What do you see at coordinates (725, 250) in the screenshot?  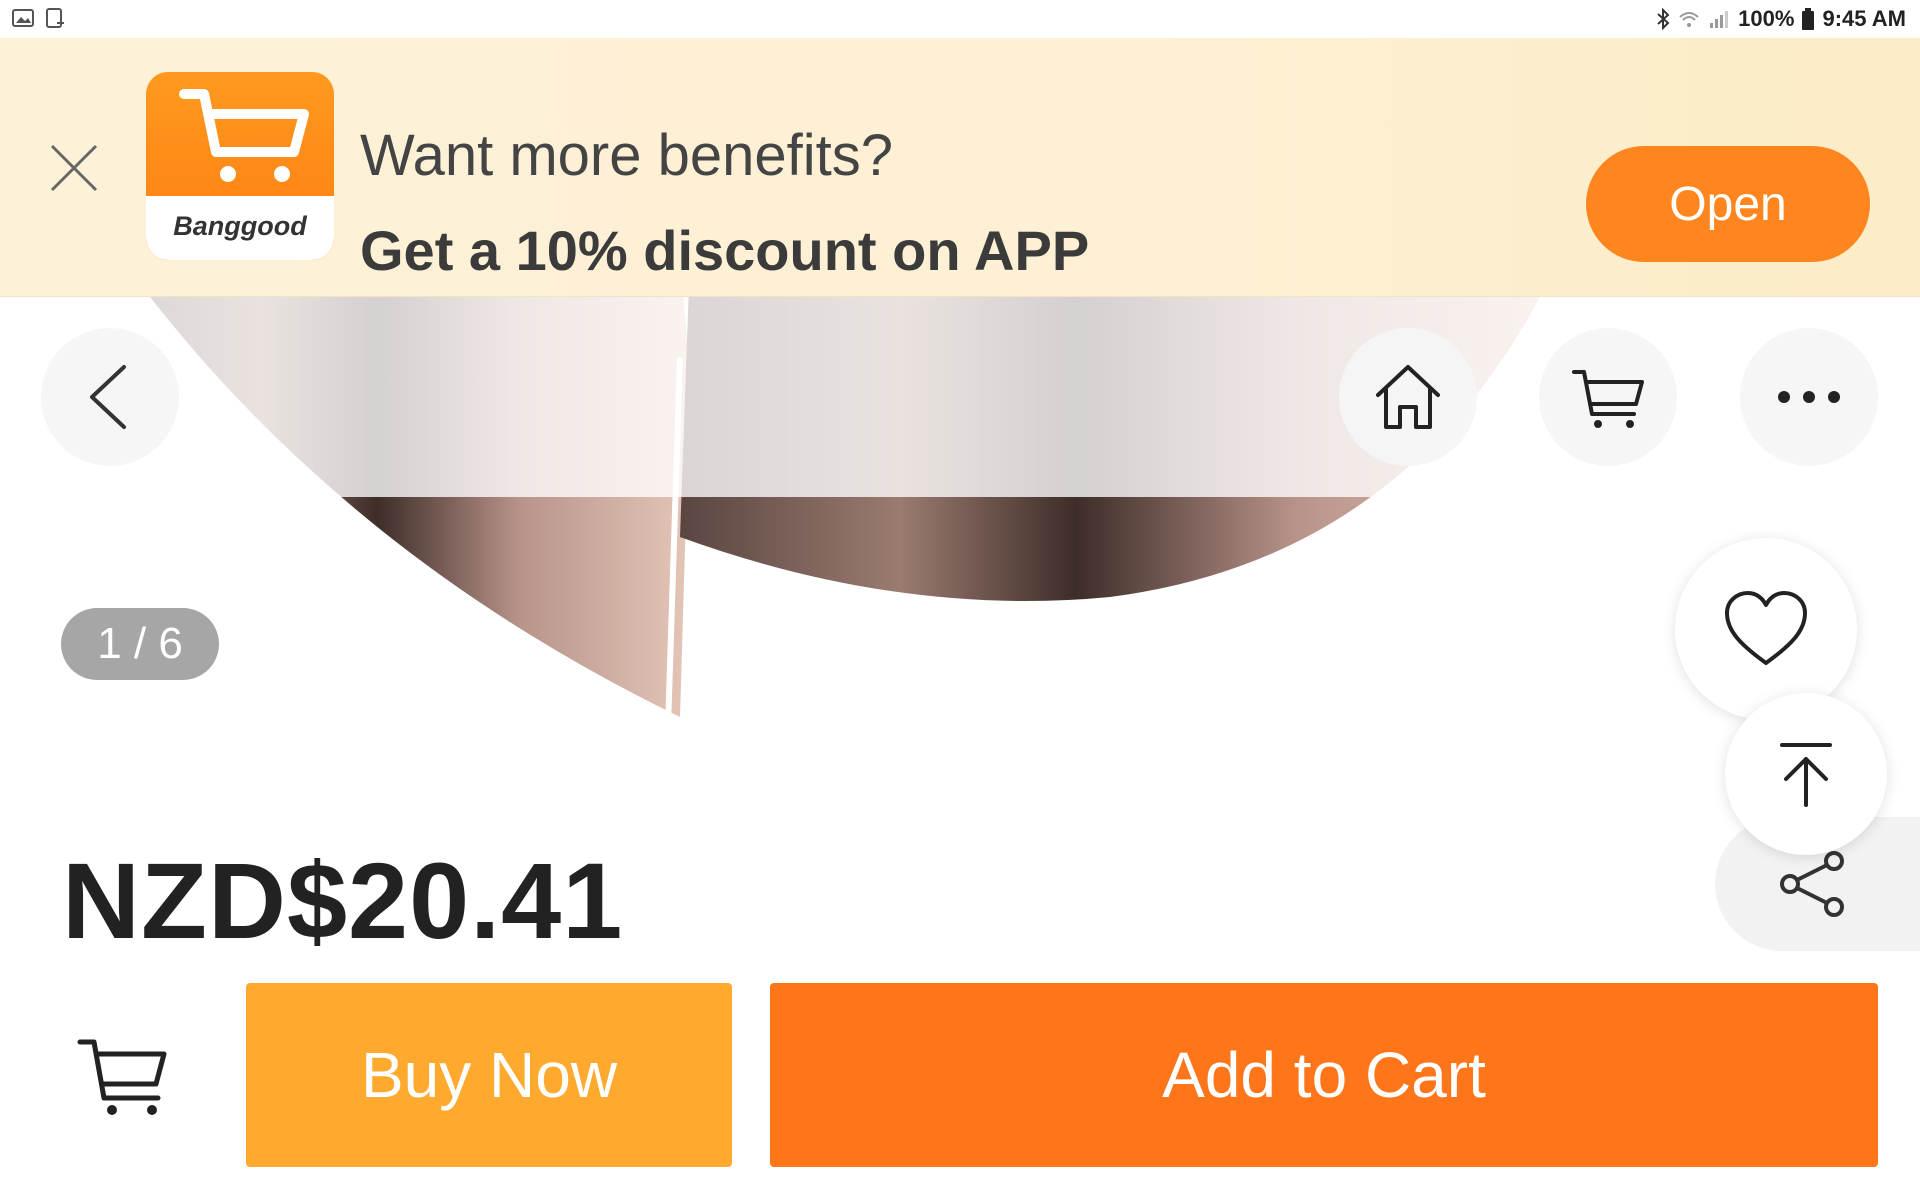 I see `banner-subtitle: Get a 10% discount on APP` at bounding box center [725, 250].